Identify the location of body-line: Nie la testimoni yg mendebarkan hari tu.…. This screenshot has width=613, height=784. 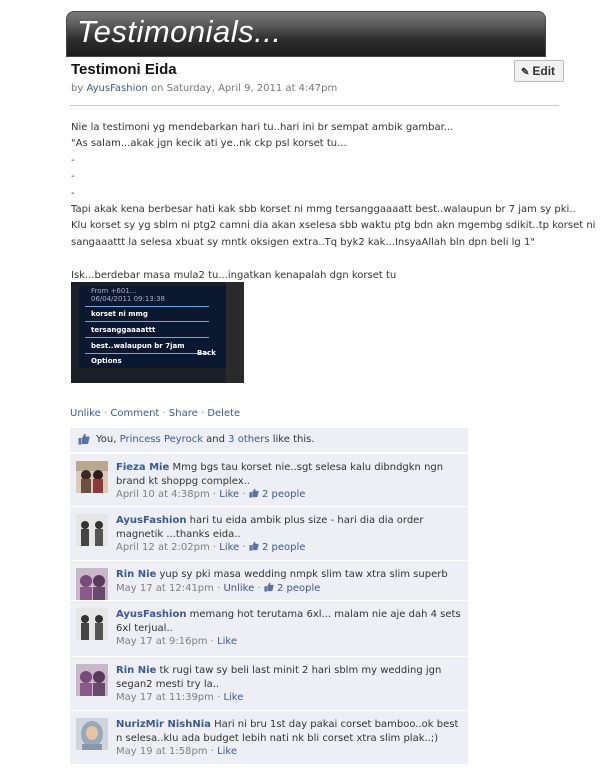
(262, 127).